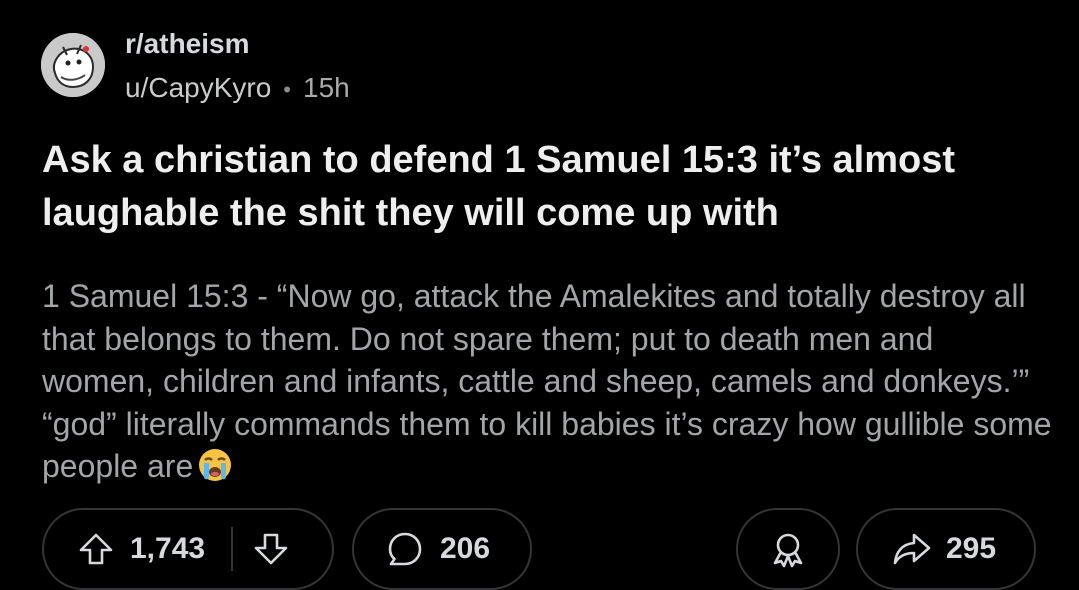 This screenshot has width=1079, height=590. Describe the element at coordinates (198, 87) in the screenshot. I see `author-username: u/CapyKyro` at that location.